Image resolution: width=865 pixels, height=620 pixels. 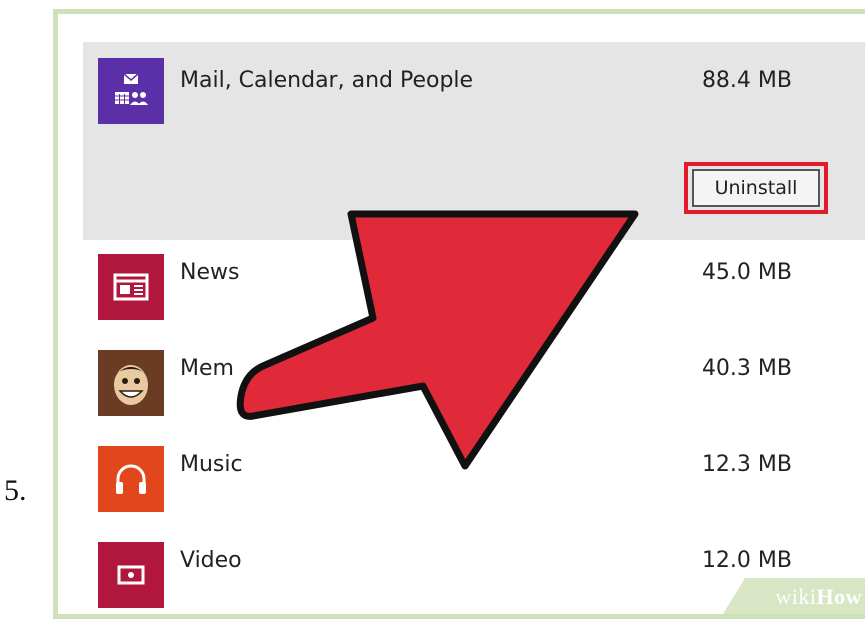 I want to click on video-icon, so click(x=131, y=575).